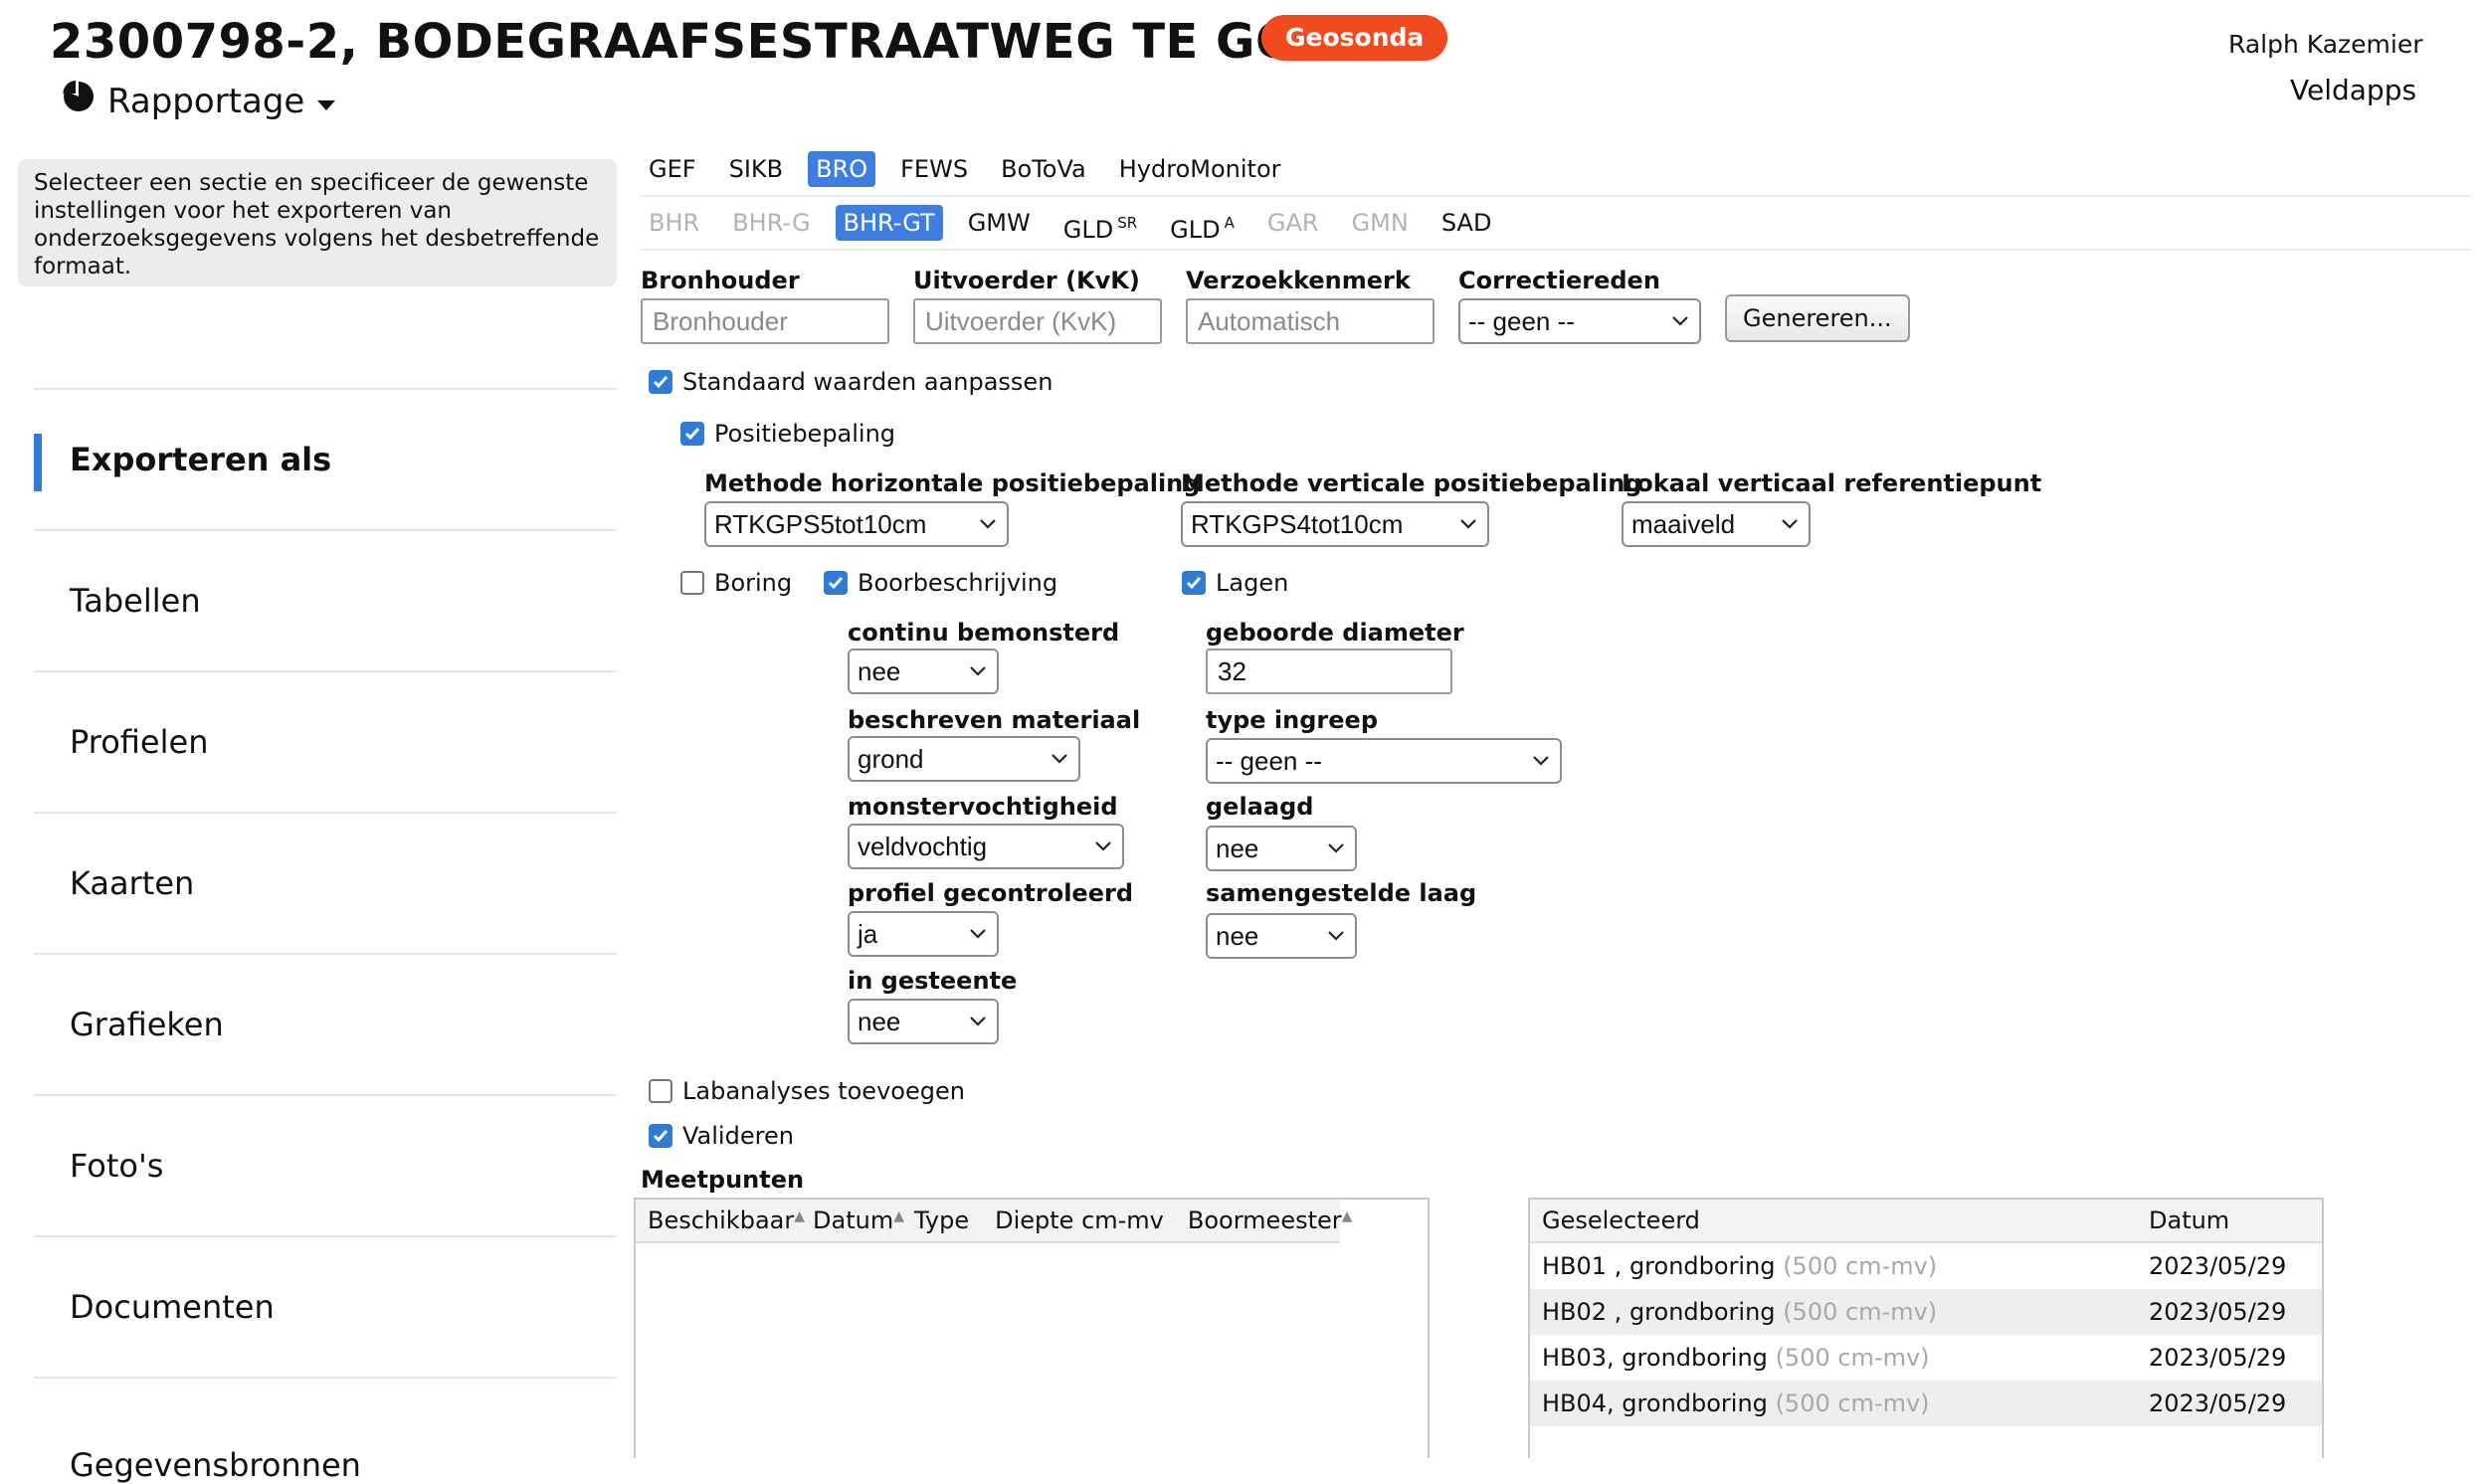 This screenshot has width=2487, height=1484. I want to click on col-datum: Datum▲, so click(859, 1220).